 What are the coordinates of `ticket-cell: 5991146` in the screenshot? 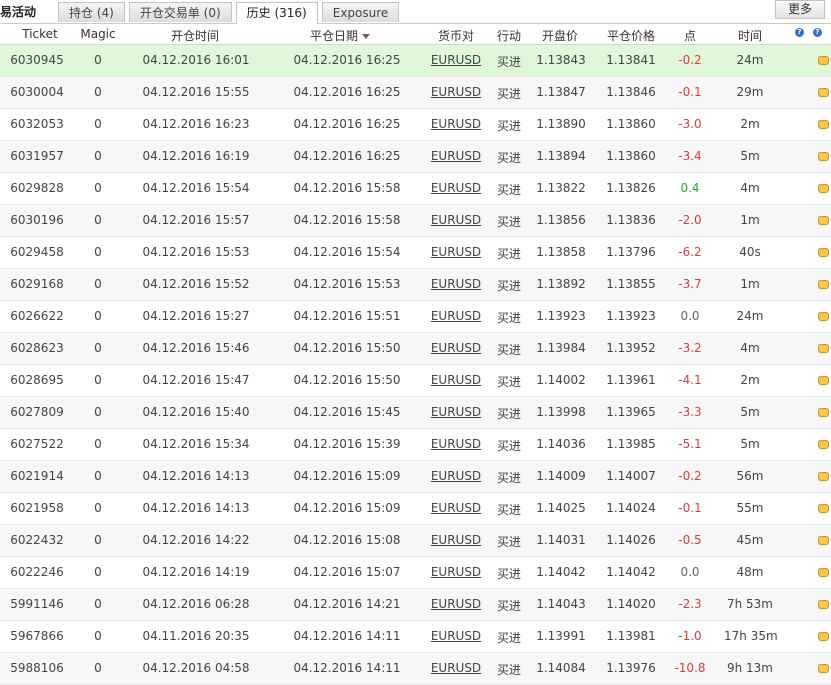 It's located at (37, 604).